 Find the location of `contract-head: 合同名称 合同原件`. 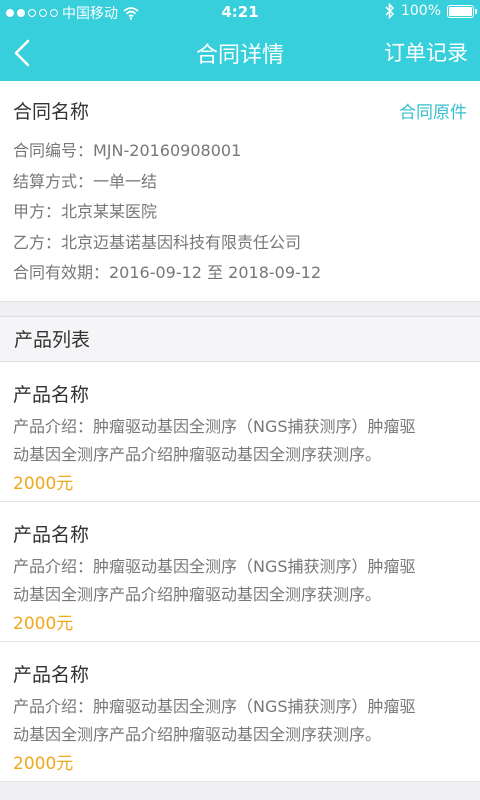

contract-head: 合同名称 合同原件 is located at coordinates (240, 110).